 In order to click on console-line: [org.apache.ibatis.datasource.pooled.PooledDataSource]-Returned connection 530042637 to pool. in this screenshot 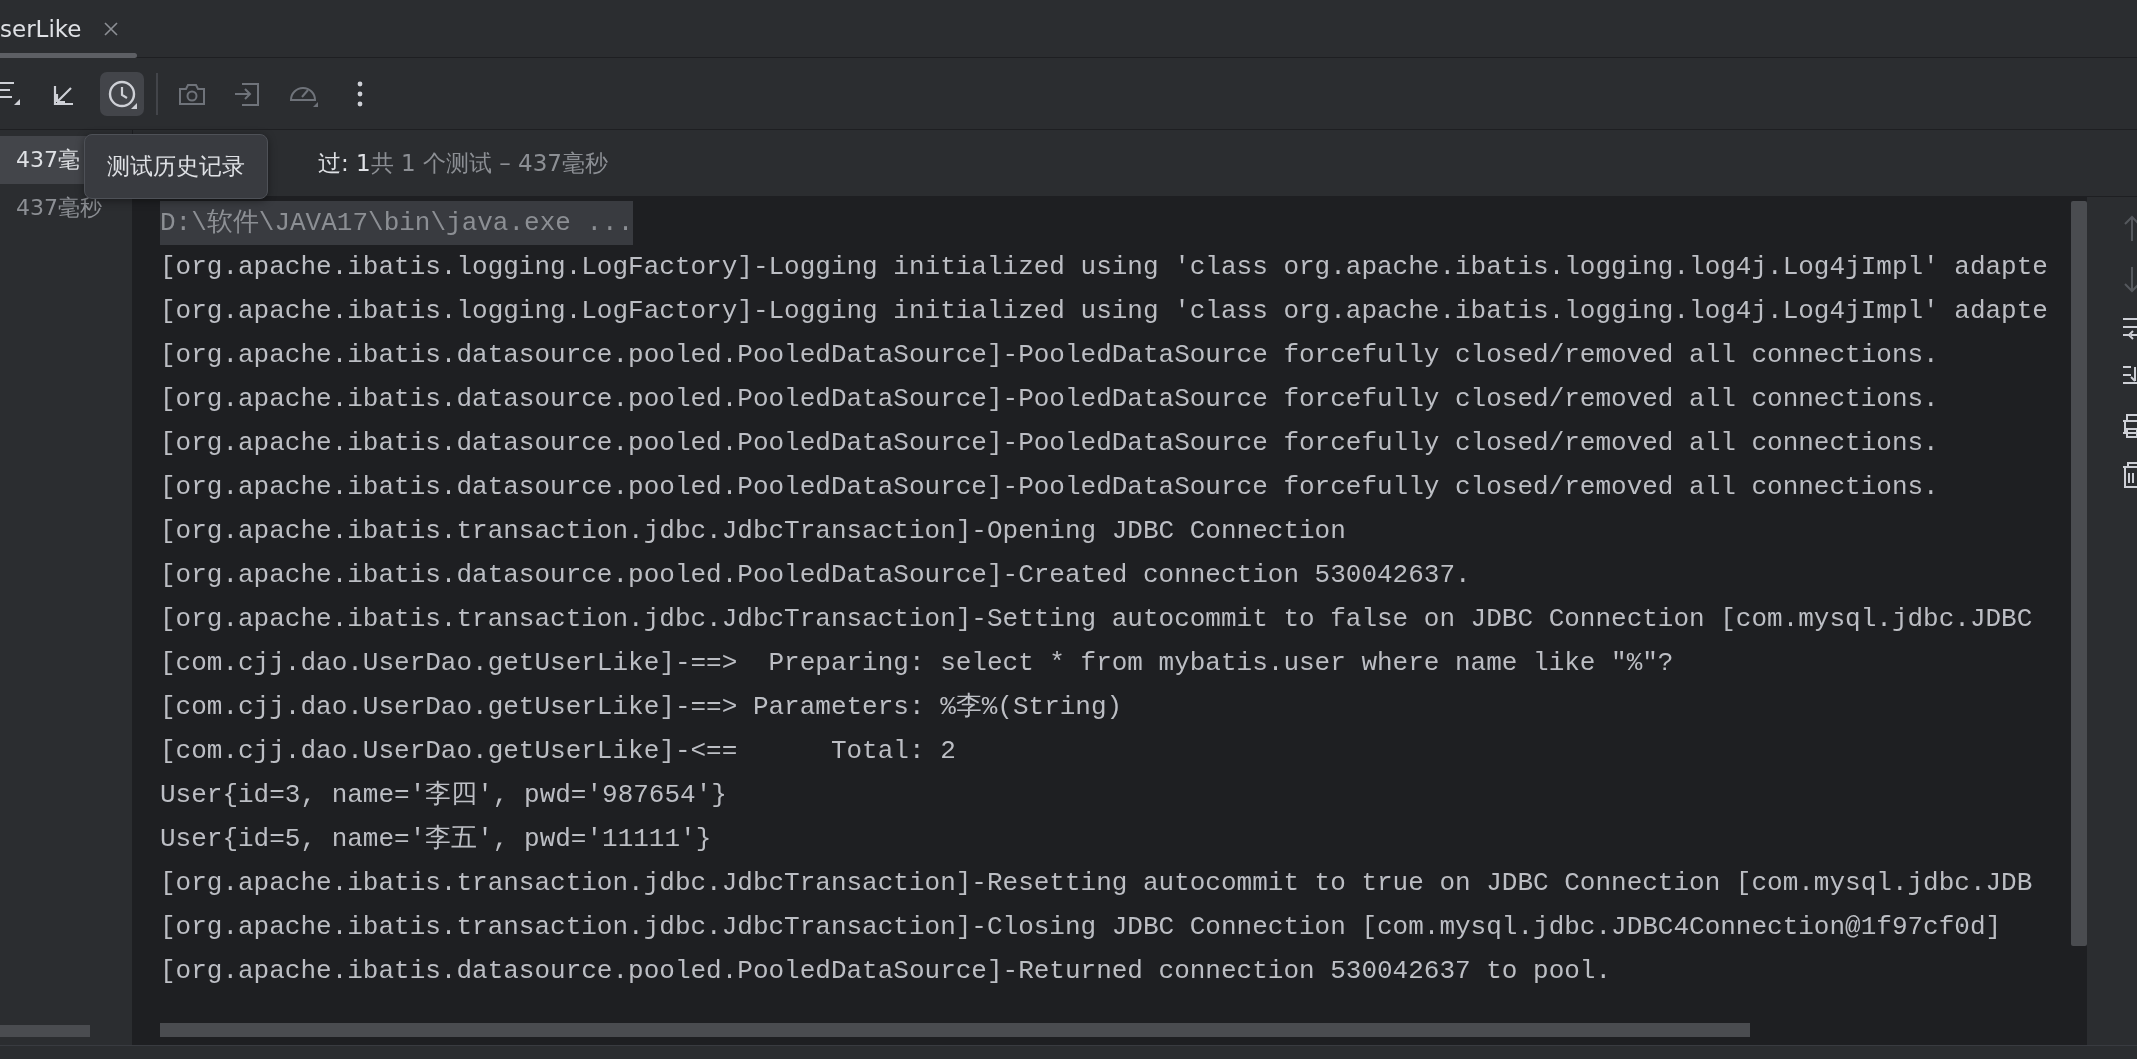, I will do `click(886, 971)`.